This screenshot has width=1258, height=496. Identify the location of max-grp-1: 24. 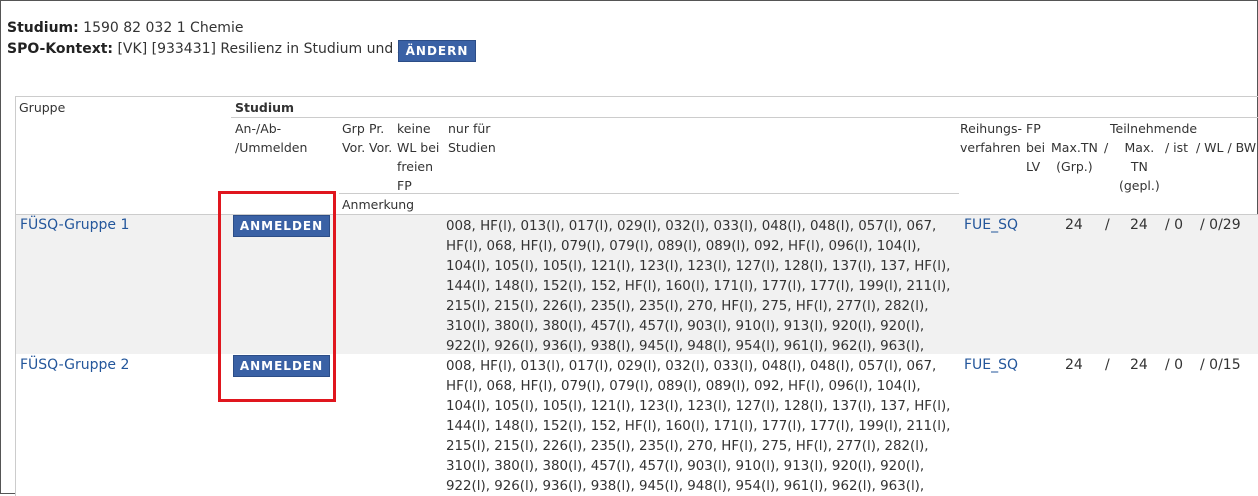
(1074, 225).